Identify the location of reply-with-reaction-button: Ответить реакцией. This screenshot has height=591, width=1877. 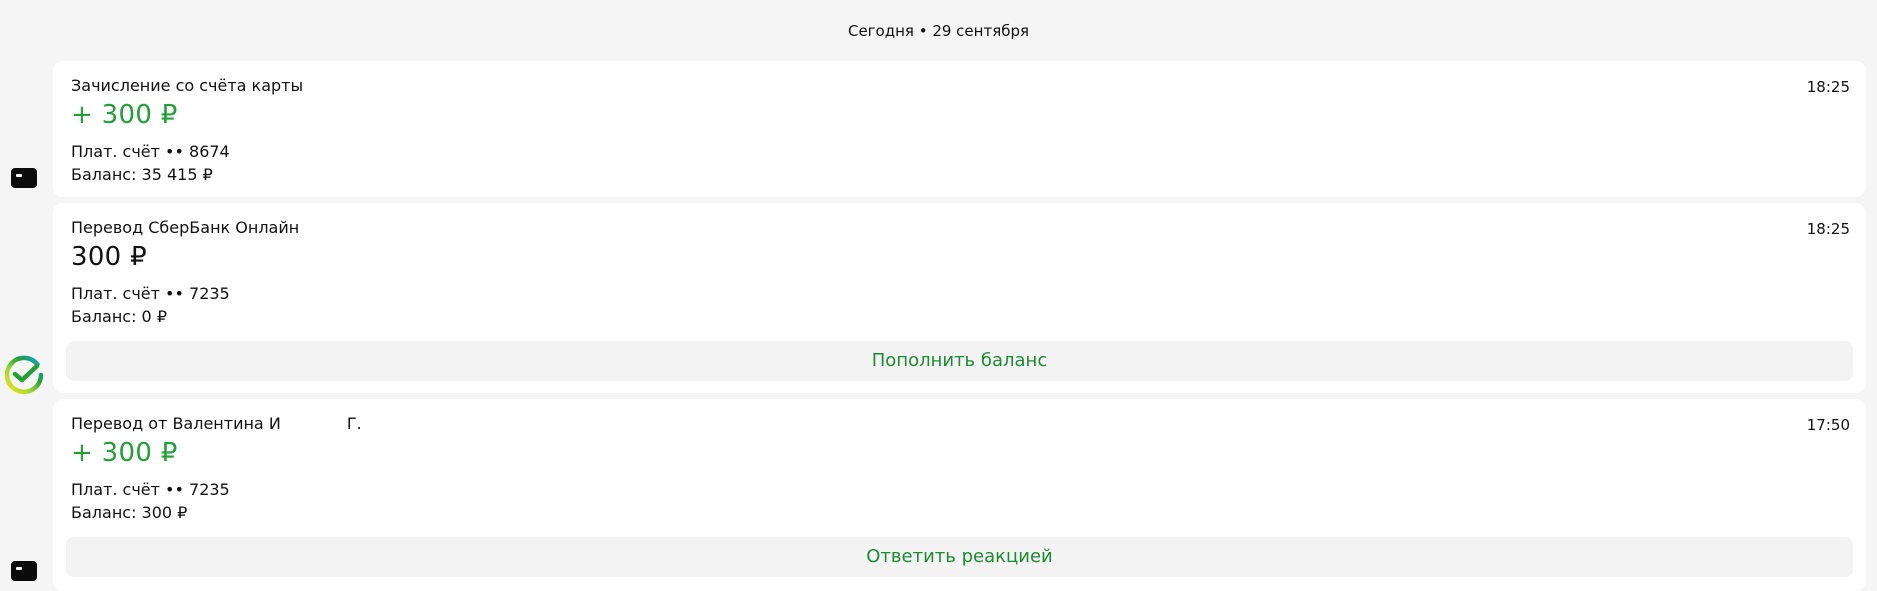
(959, 557).